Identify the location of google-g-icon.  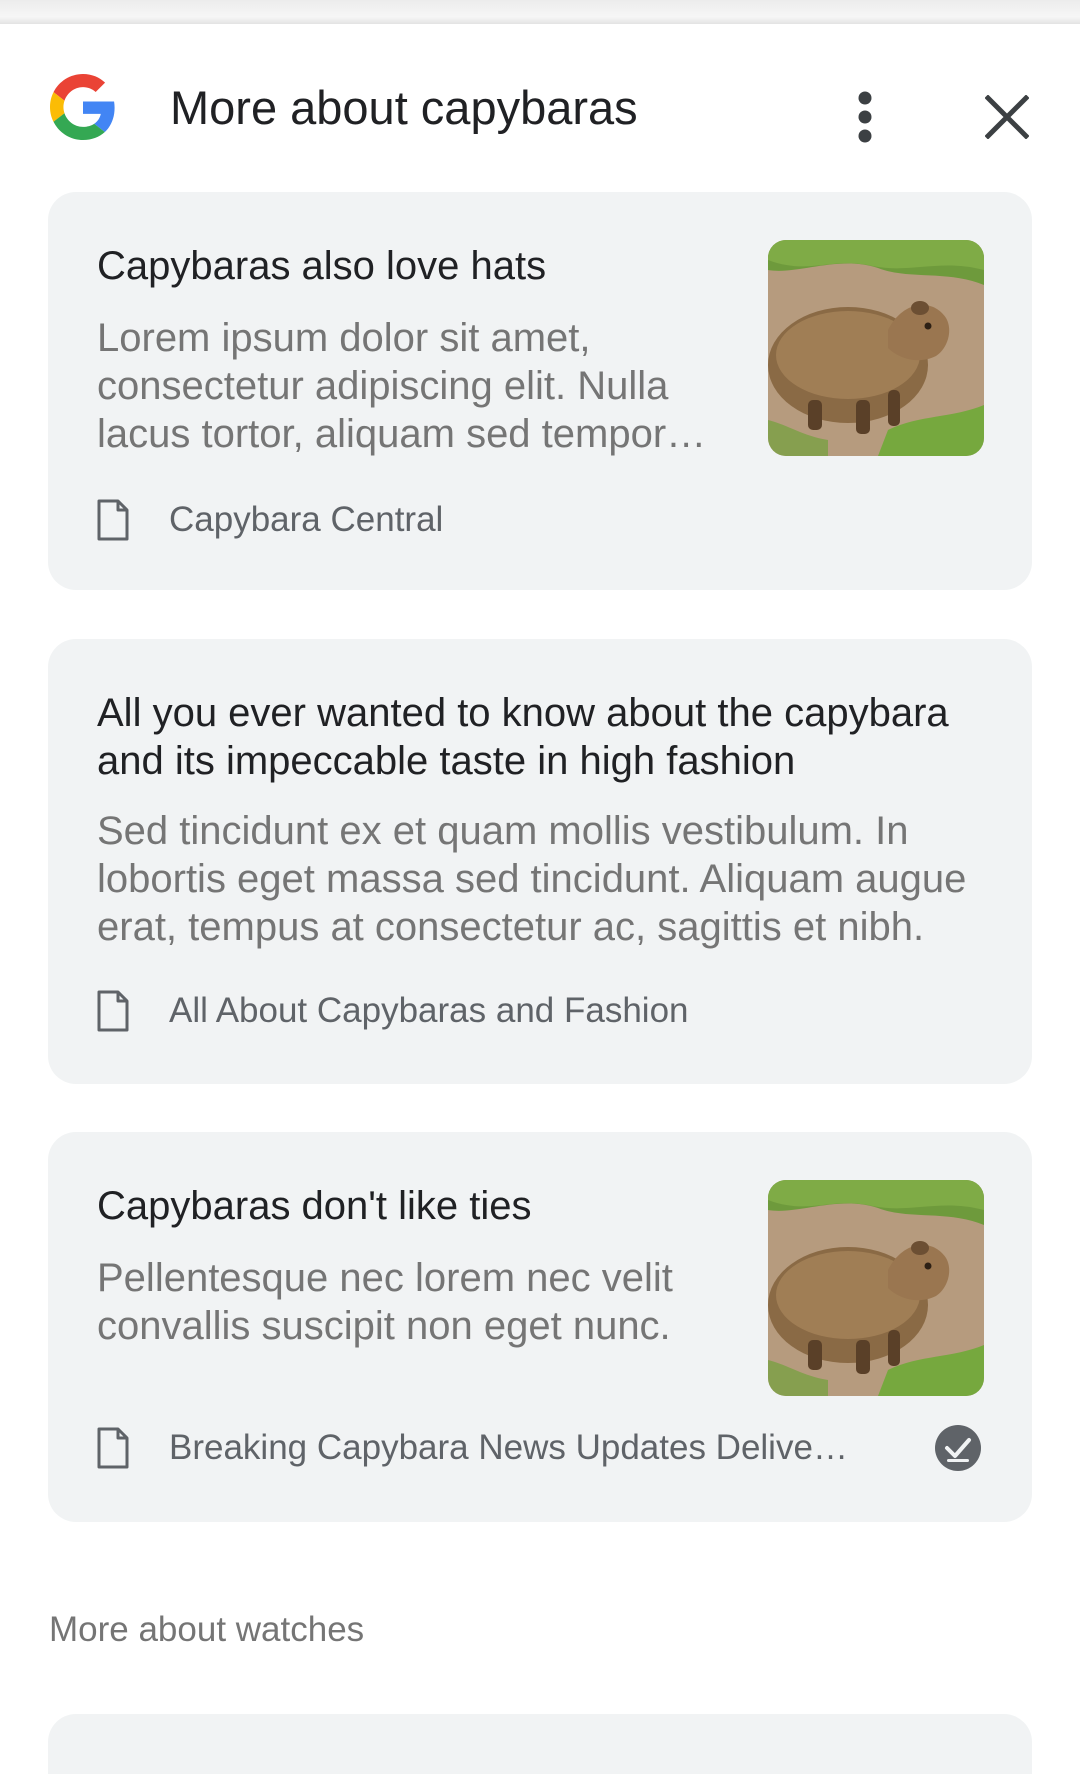
(82, 107).